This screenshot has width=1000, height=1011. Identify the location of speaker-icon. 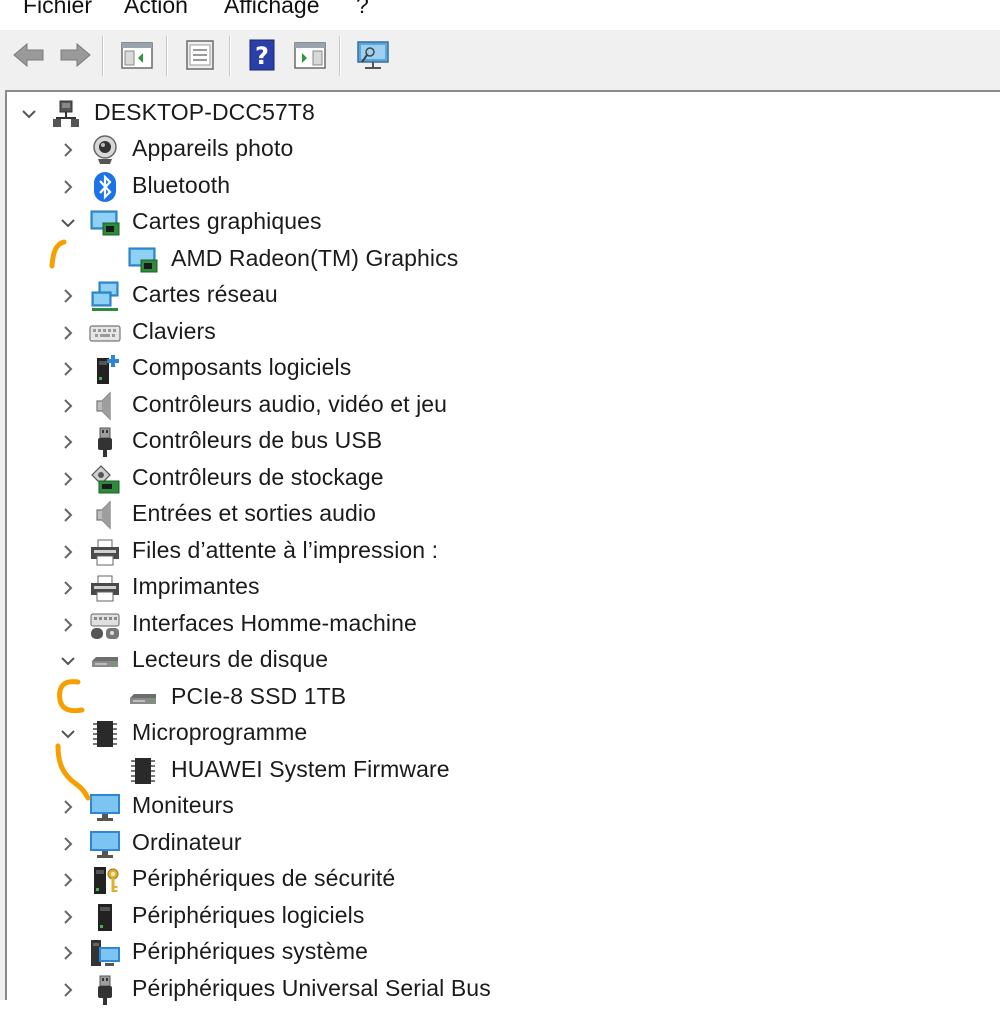
(105, 515).